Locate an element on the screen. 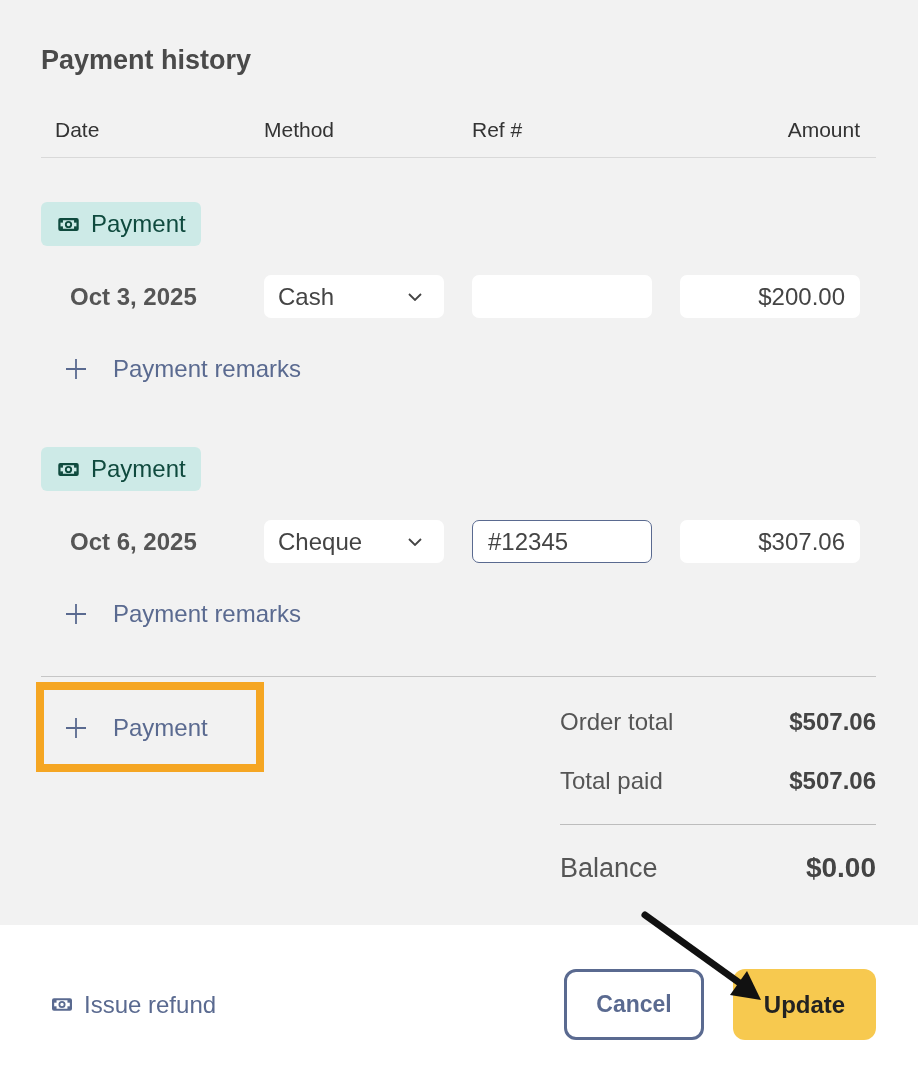 Image resolution: width=918 pixels, height=1084 pixels. update-button: Update is located at coordinates (804, 1004).